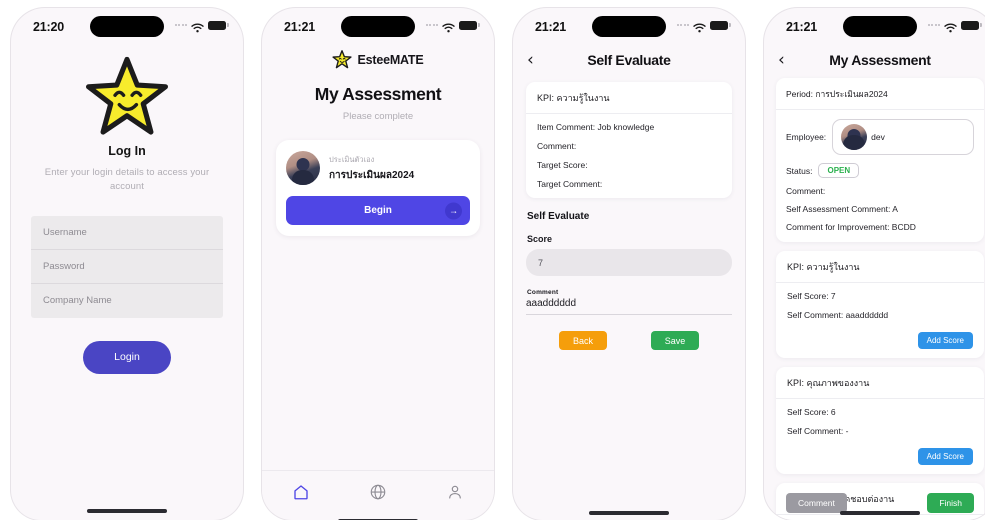 This screenshot has height=520, width=985. I want to click on login-button: Login, so click(127, 357).